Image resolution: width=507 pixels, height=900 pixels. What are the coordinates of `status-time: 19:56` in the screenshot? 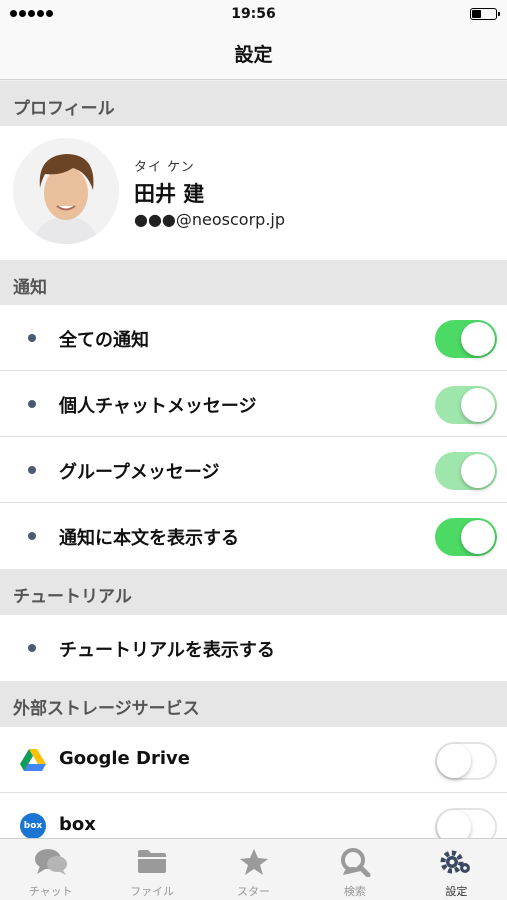 It's located at (253, 14).